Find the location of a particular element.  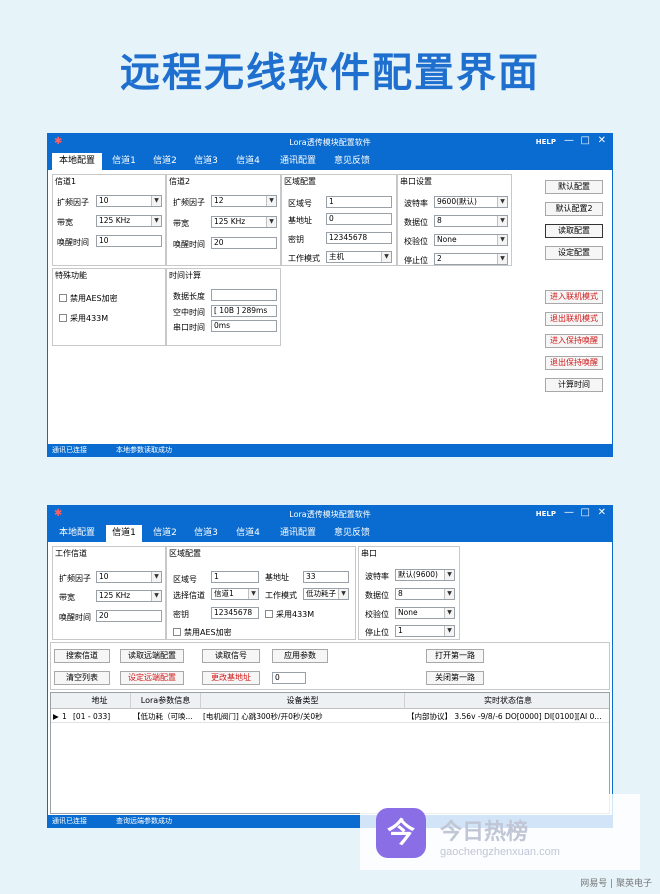

col-header-lora: Lora参数信息 is located at coordinates (166, 701).